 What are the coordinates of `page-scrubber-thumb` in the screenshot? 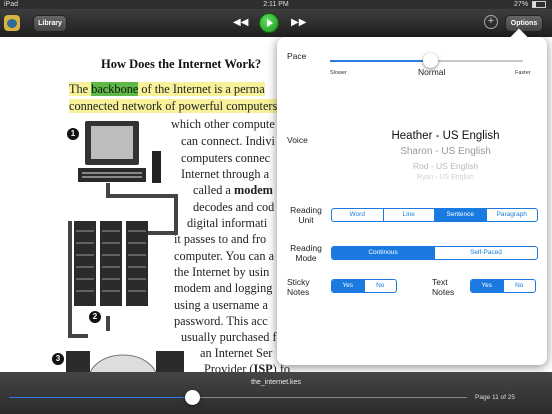 It's located at (192, 397).